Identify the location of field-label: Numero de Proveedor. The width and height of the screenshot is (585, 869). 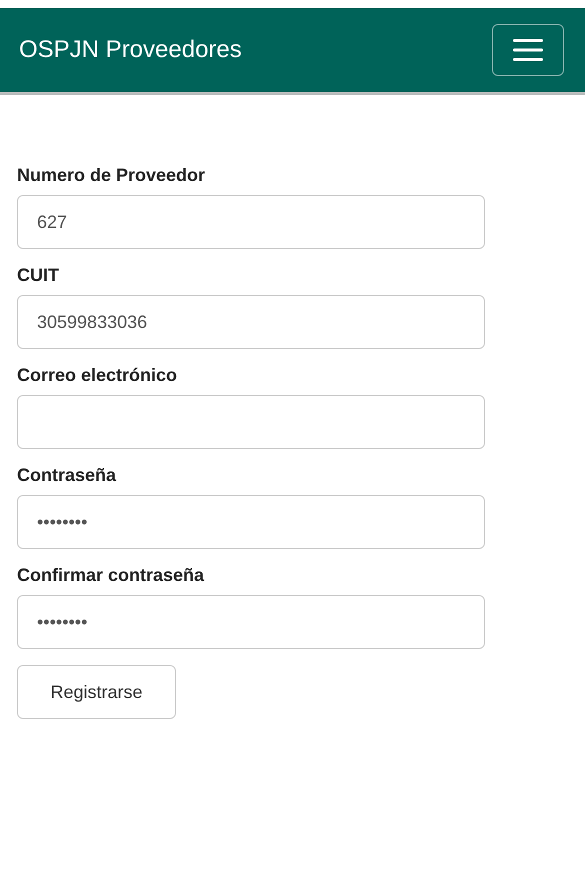
(111, 175).